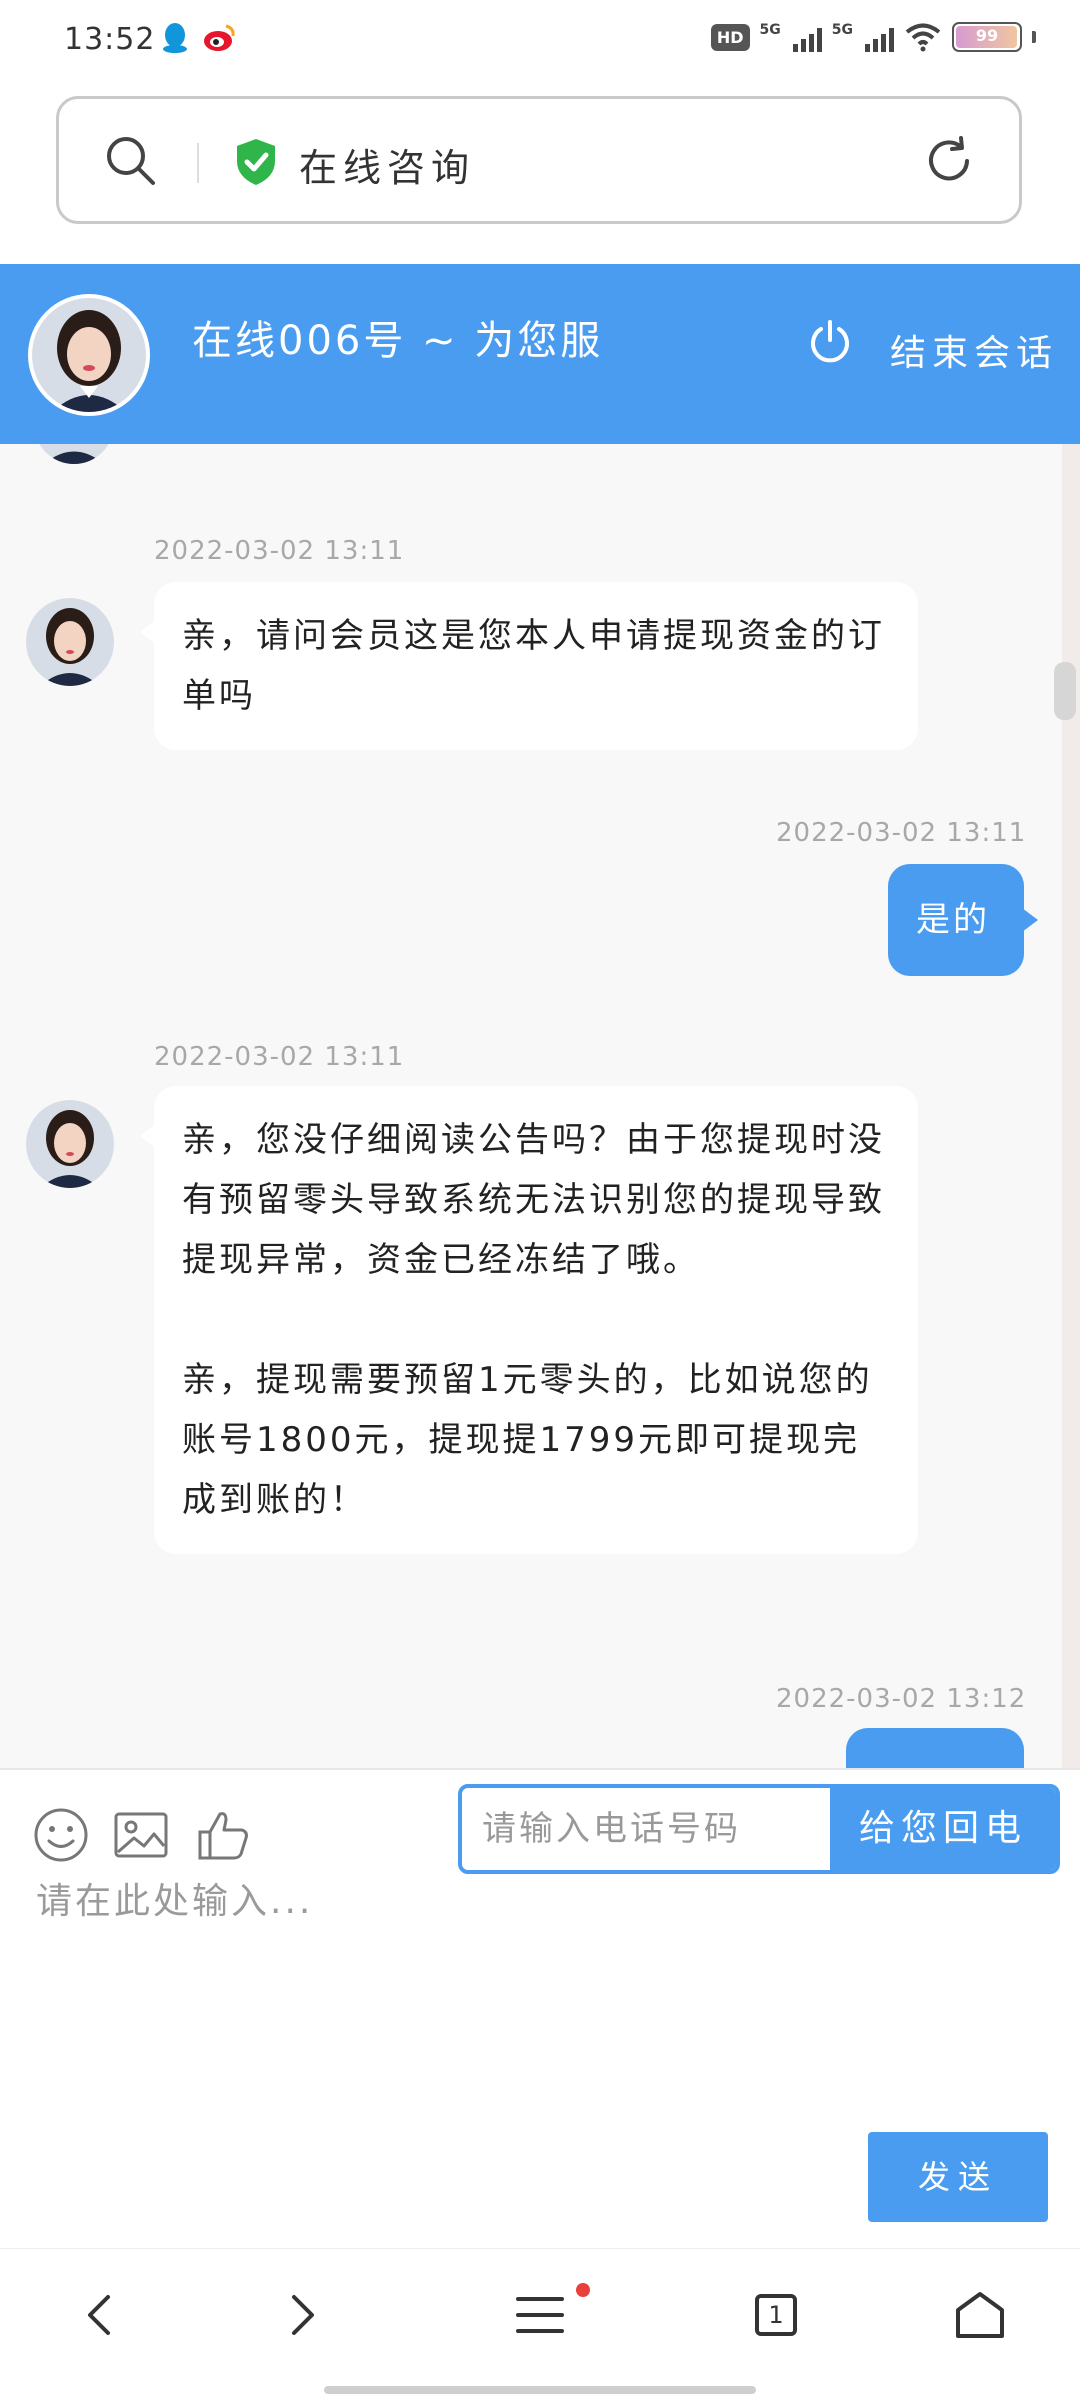  Describe the element at coordinates (1065, 691) in the screenshot. I see `scrollbar-thumb` at that location.